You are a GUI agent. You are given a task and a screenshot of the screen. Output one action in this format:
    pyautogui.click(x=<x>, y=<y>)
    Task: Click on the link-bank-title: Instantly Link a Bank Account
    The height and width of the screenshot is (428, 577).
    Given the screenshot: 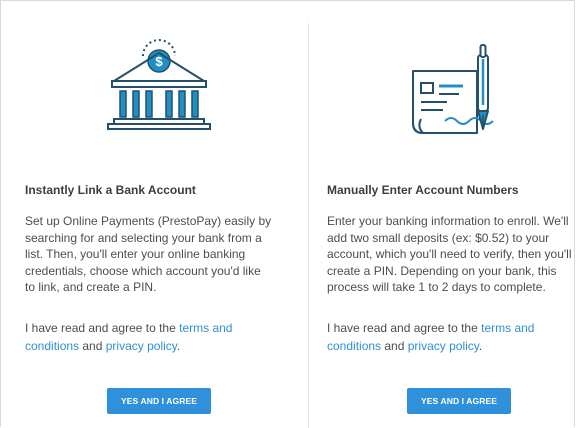 What is the action you would take?
    pyautogui.click(x=110, y=190)
    